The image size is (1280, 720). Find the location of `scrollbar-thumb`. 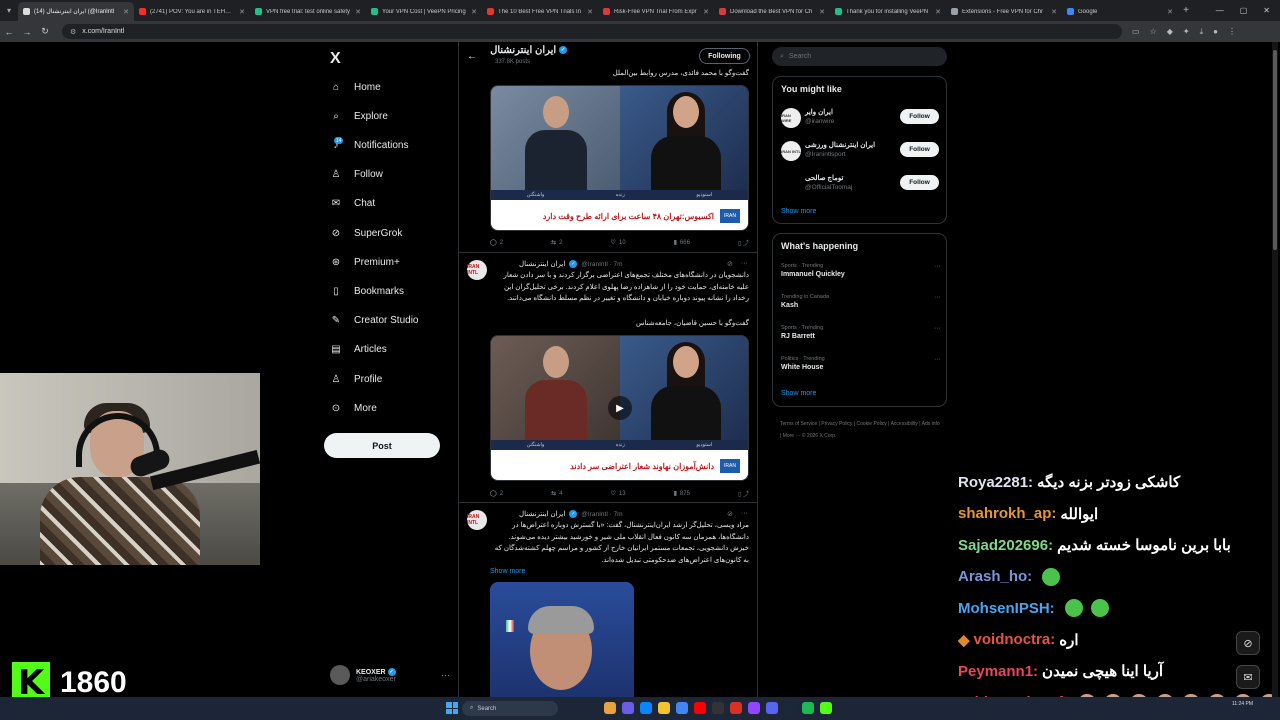

scrollbar-thumb is located at coordinates (1275, 150).